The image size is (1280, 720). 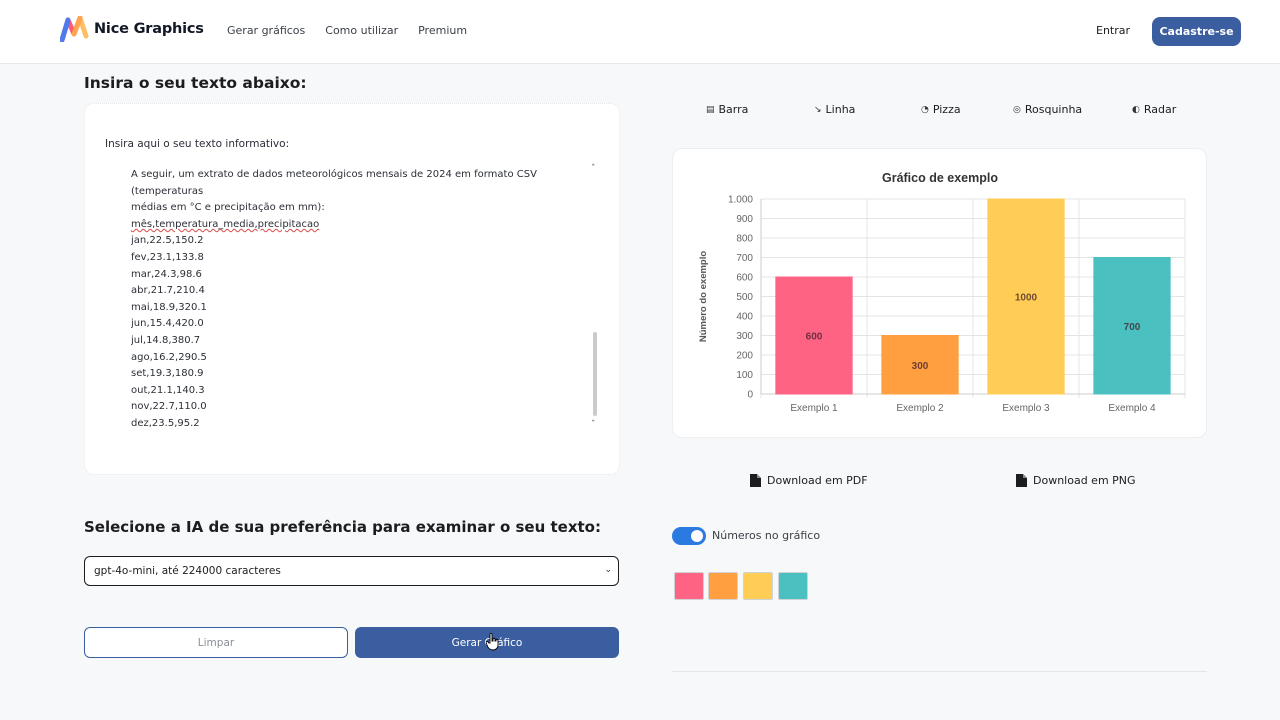 I want to click on y-tick-label: 800, so click(x=744, y=239).